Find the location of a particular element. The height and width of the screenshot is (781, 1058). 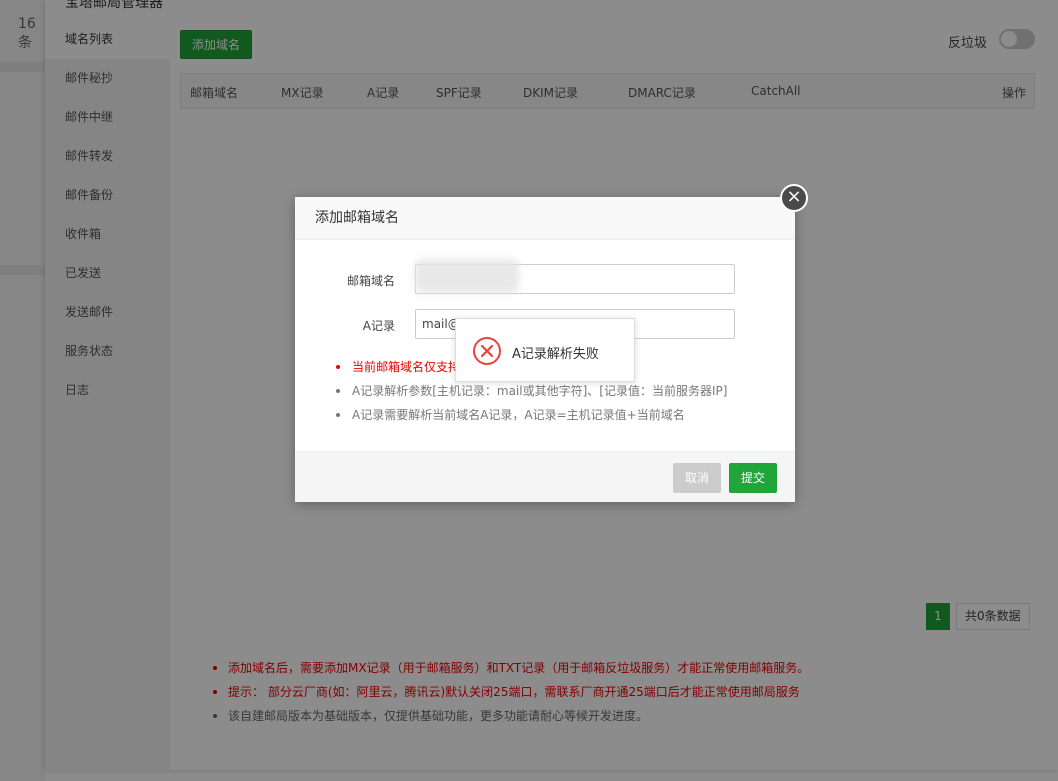

a-record-label: A记录 is located at coordinates (378, 326).